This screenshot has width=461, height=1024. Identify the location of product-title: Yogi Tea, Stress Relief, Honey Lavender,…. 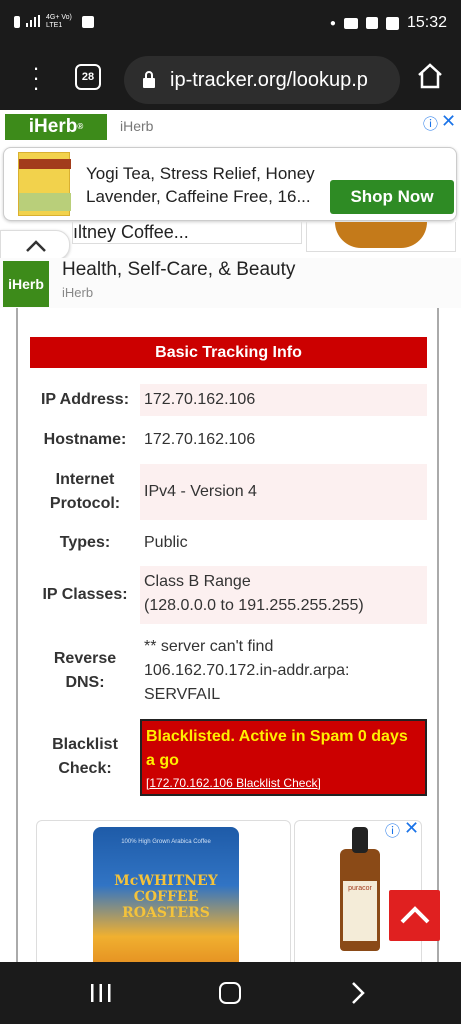
(200, 185).